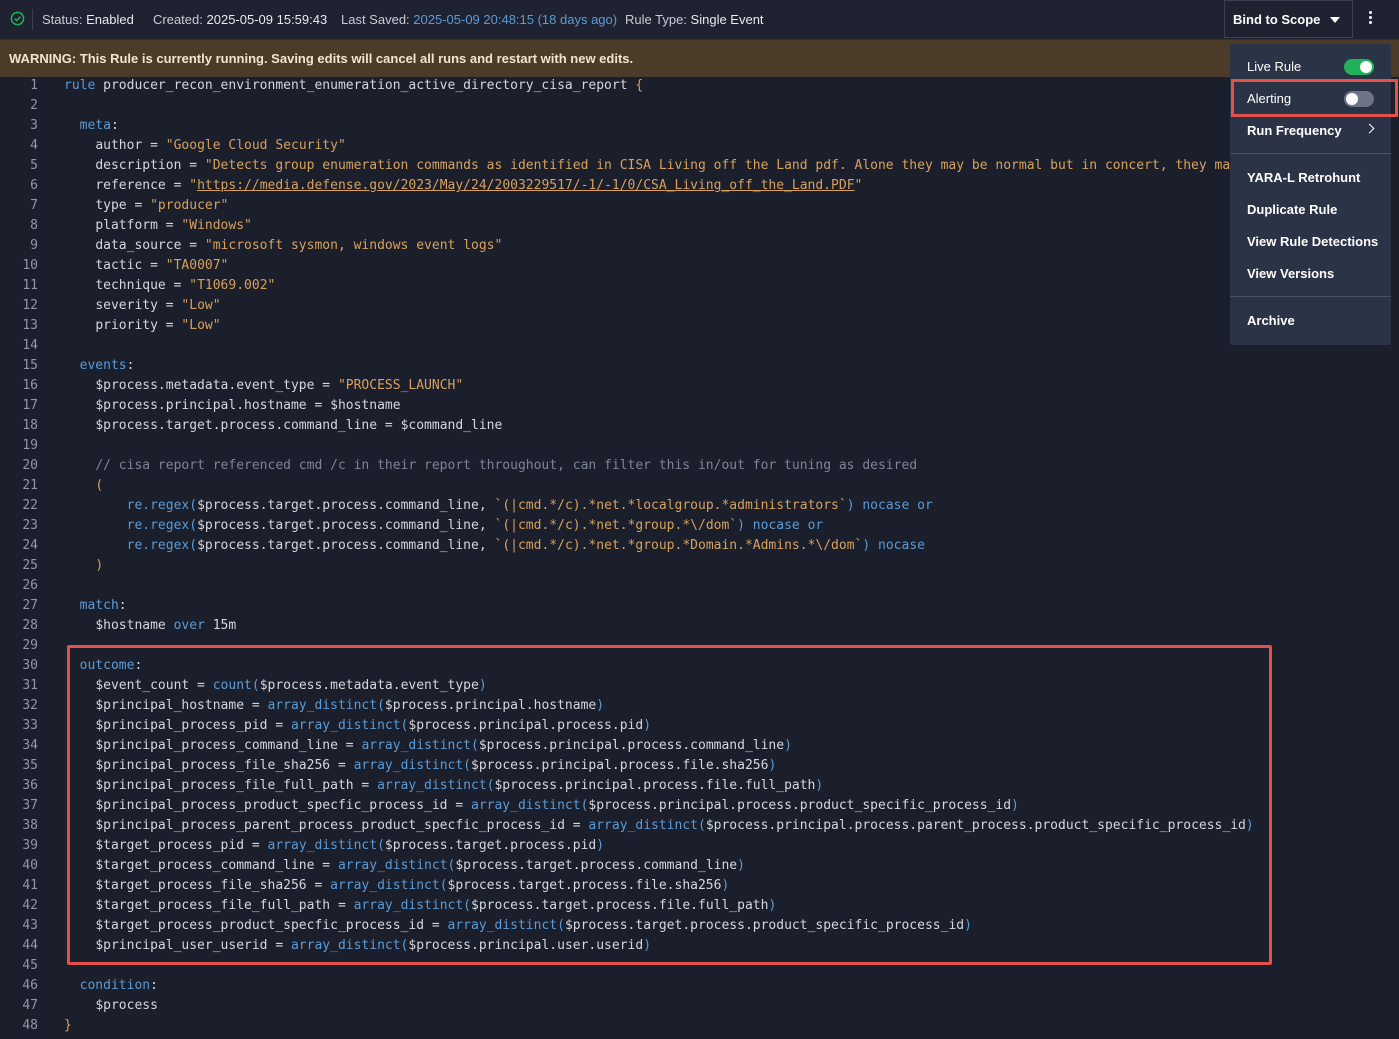  I want to click on last-saved-label: Last Saved:, so click(375, 19).